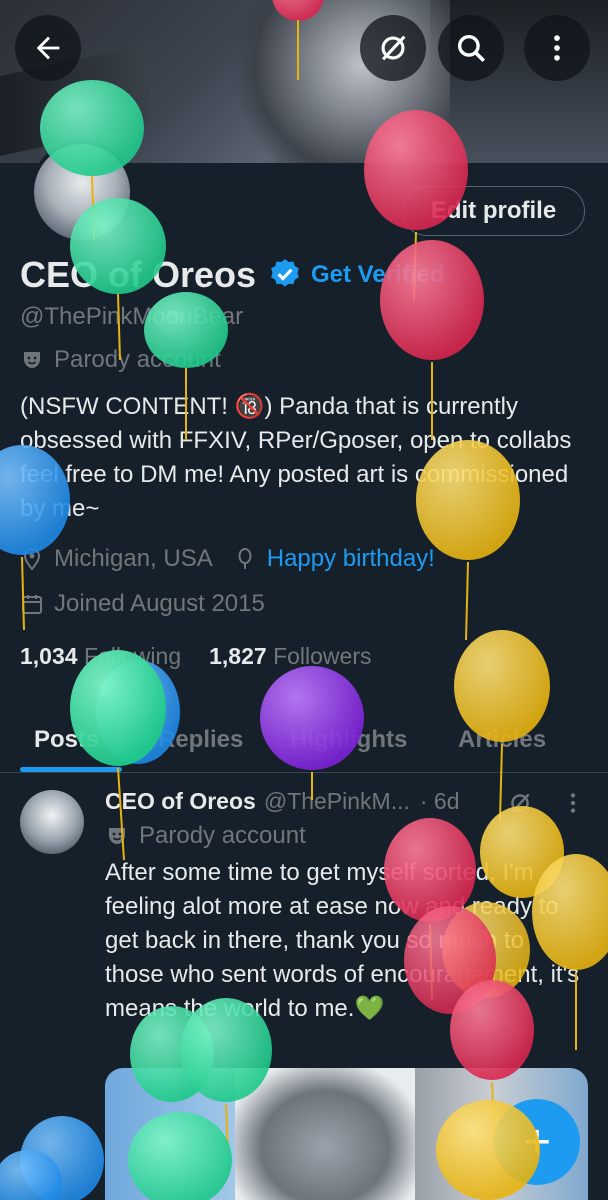 The width and height of the screenshot is (608, 1200). I want to click on search-icon, so click(471, 48).